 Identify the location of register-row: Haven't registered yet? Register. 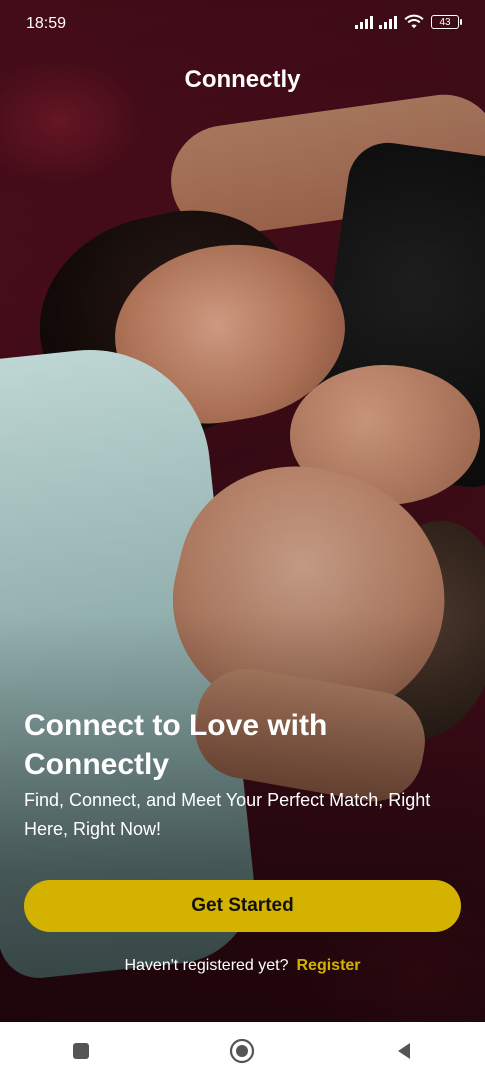
(242, 966).